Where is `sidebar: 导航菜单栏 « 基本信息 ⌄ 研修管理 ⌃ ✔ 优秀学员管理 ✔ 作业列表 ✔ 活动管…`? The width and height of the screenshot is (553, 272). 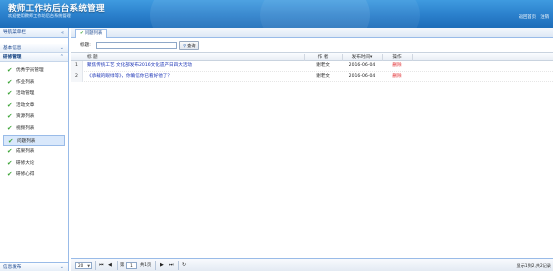 sidebar: 导航菜单栏 « 基本信息 ⌄ 研修管理 ⌃ ✔ 优秀学员管理 ✔ 作业列表 ✔ 活动管… is located at coordinates (34, 149).